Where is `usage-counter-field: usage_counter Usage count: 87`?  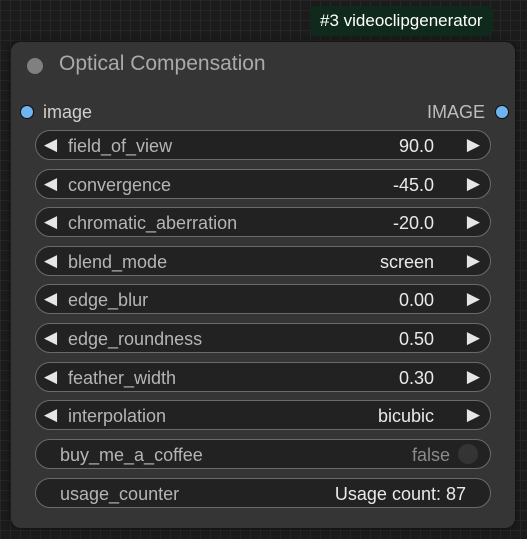
usage-counter-field: usage_counter Usage count: 87 is located at coordinates (263, 493).